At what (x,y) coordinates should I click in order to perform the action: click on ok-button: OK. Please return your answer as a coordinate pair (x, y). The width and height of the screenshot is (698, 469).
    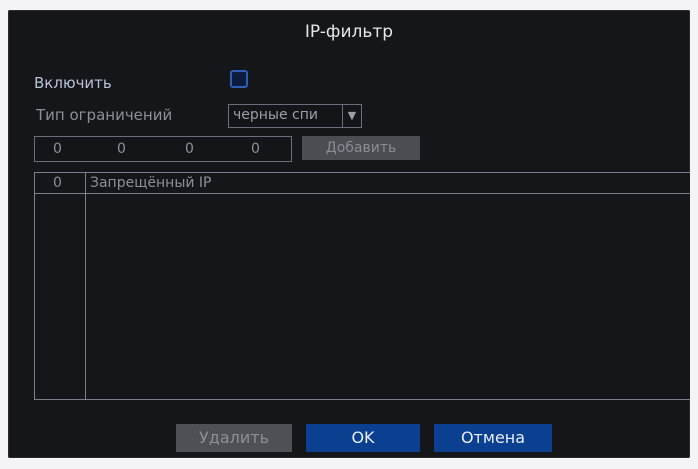
    Looking at the image, I should click on (363, 438).